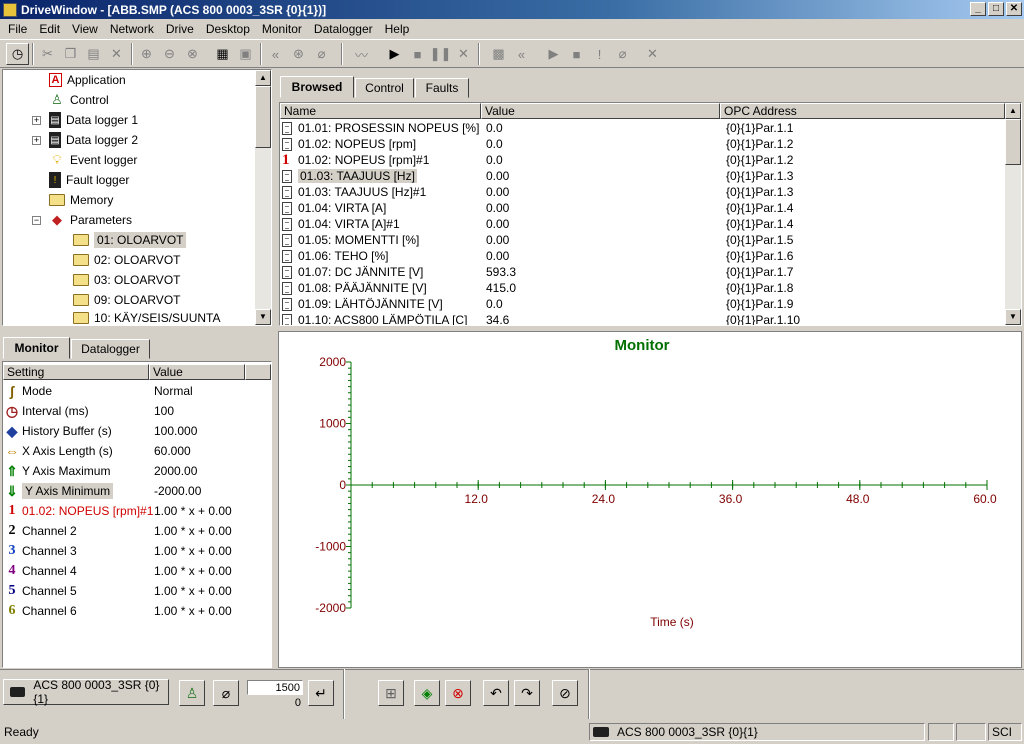 This screenshot has height=744, width=1024. Describe the element at coordinates (36, 140) in the screenshot. I see `expand-data-logger-2: +` at that location.